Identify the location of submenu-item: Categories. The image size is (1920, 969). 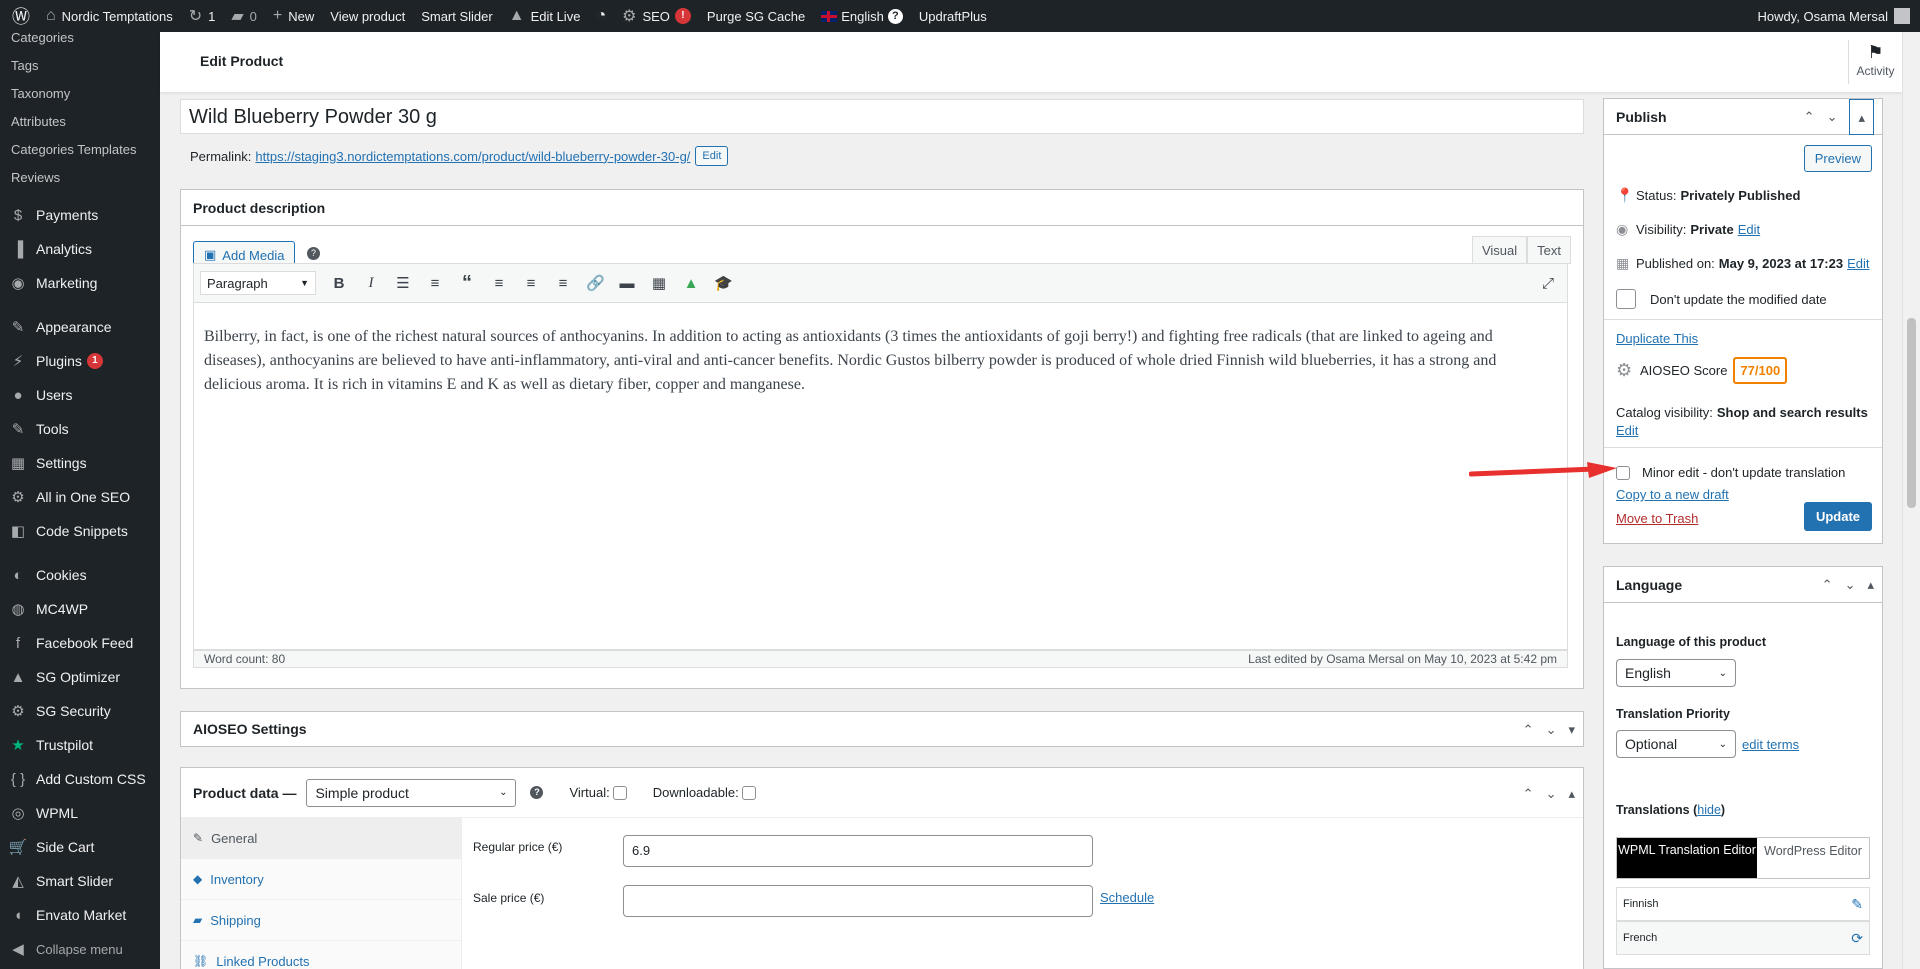
(80, 42).